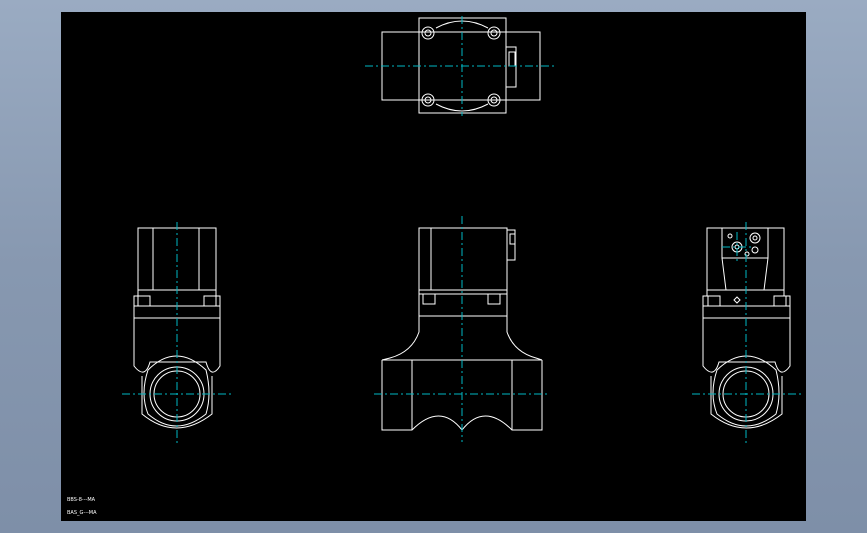  Describe the element at coordinates (460, 66) in the screenshot. I see `top-view-centerlines` at that location.